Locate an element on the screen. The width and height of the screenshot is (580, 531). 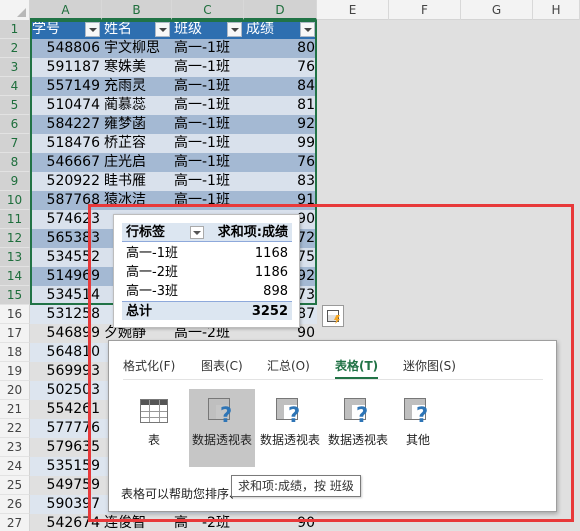
cell-id: 534552 is located at coordinates (66, 257).